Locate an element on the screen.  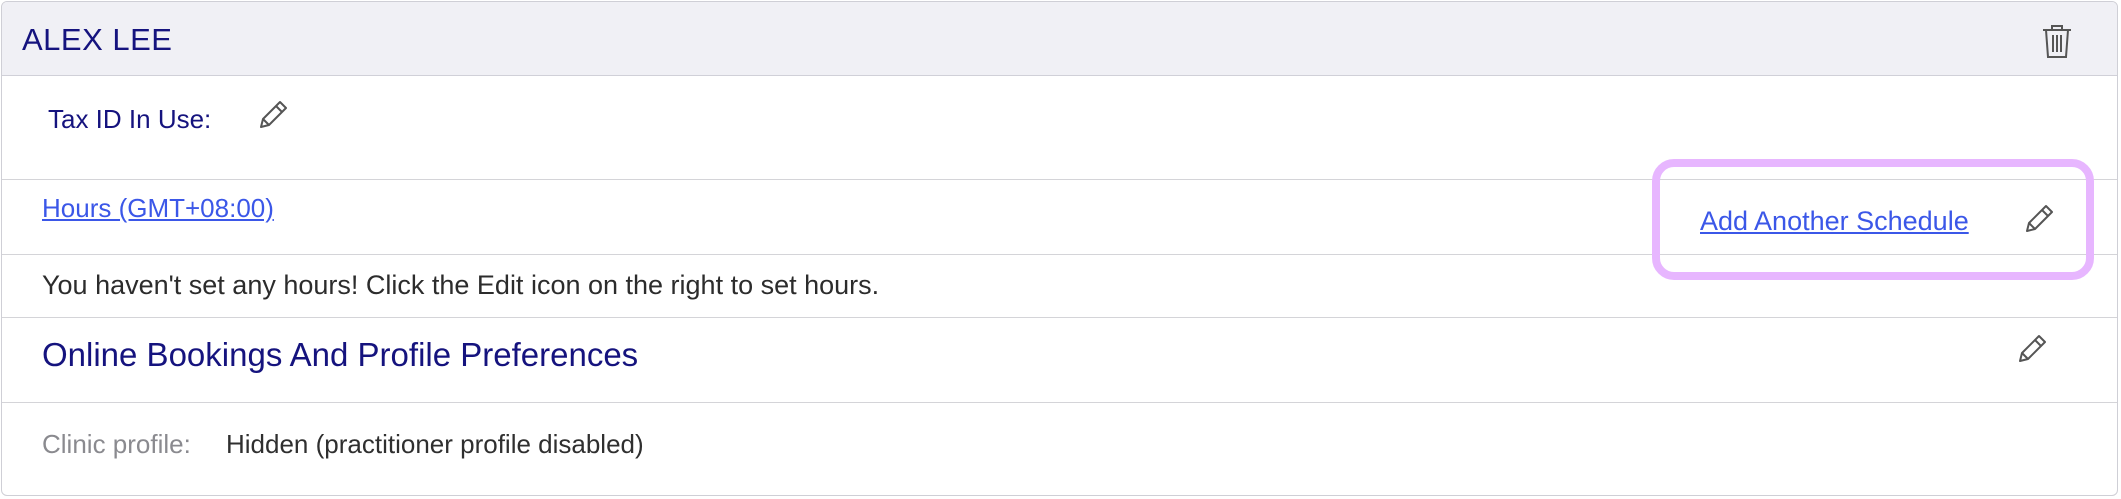
clinic-profile-label: Clinic profile: is located at coordinates (116, 444).